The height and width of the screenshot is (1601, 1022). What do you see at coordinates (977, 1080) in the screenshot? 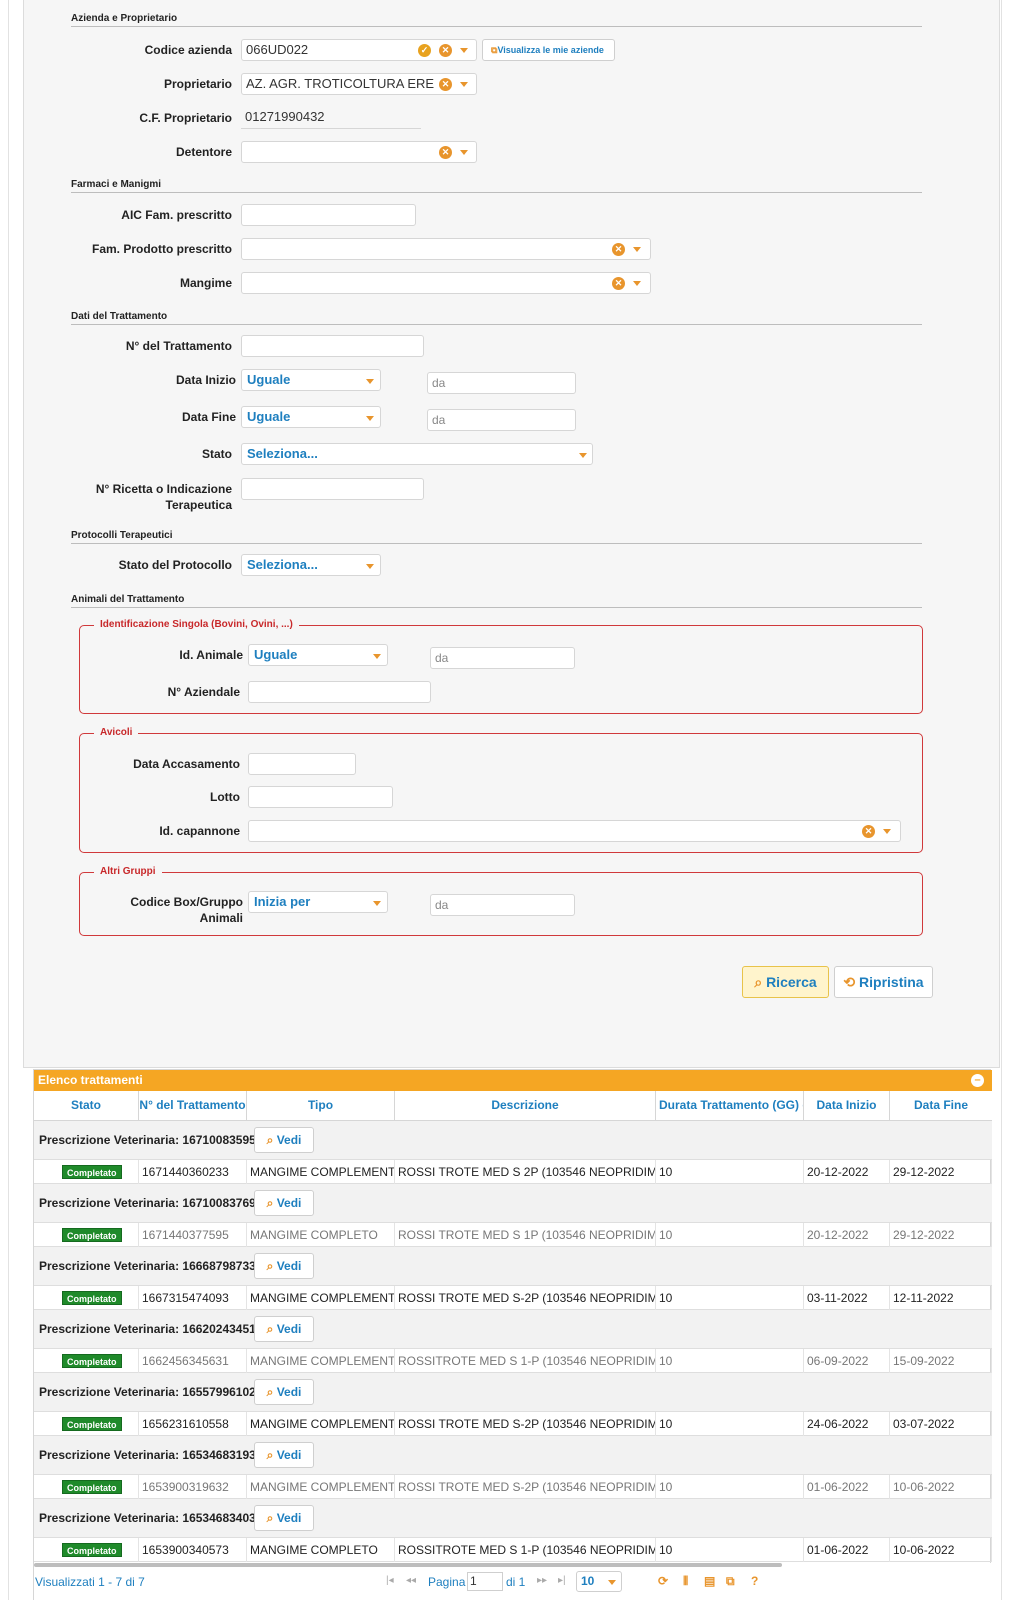
I see `collapse-icon: –` at bounding box center [977, 1080].